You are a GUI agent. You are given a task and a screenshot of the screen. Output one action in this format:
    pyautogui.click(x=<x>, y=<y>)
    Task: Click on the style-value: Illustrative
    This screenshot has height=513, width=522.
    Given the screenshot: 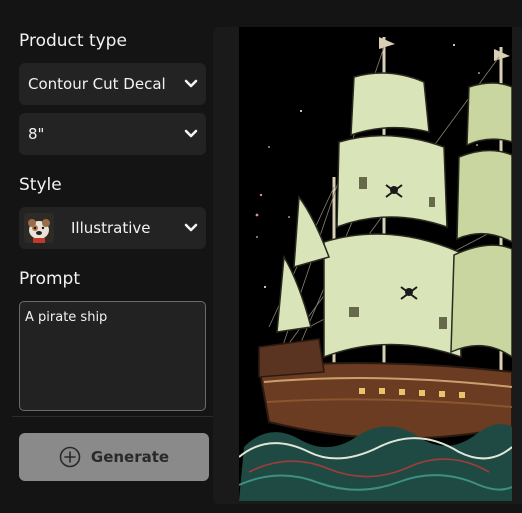 What is the action you would take?
    pyautogui.click(x=111, y=228)
    